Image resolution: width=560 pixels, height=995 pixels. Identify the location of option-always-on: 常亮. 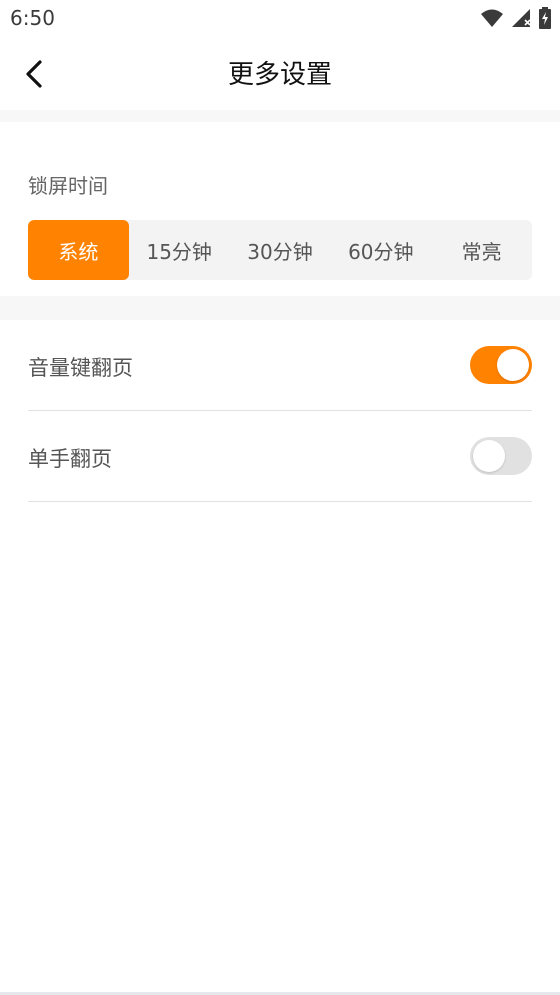
(481, 250).